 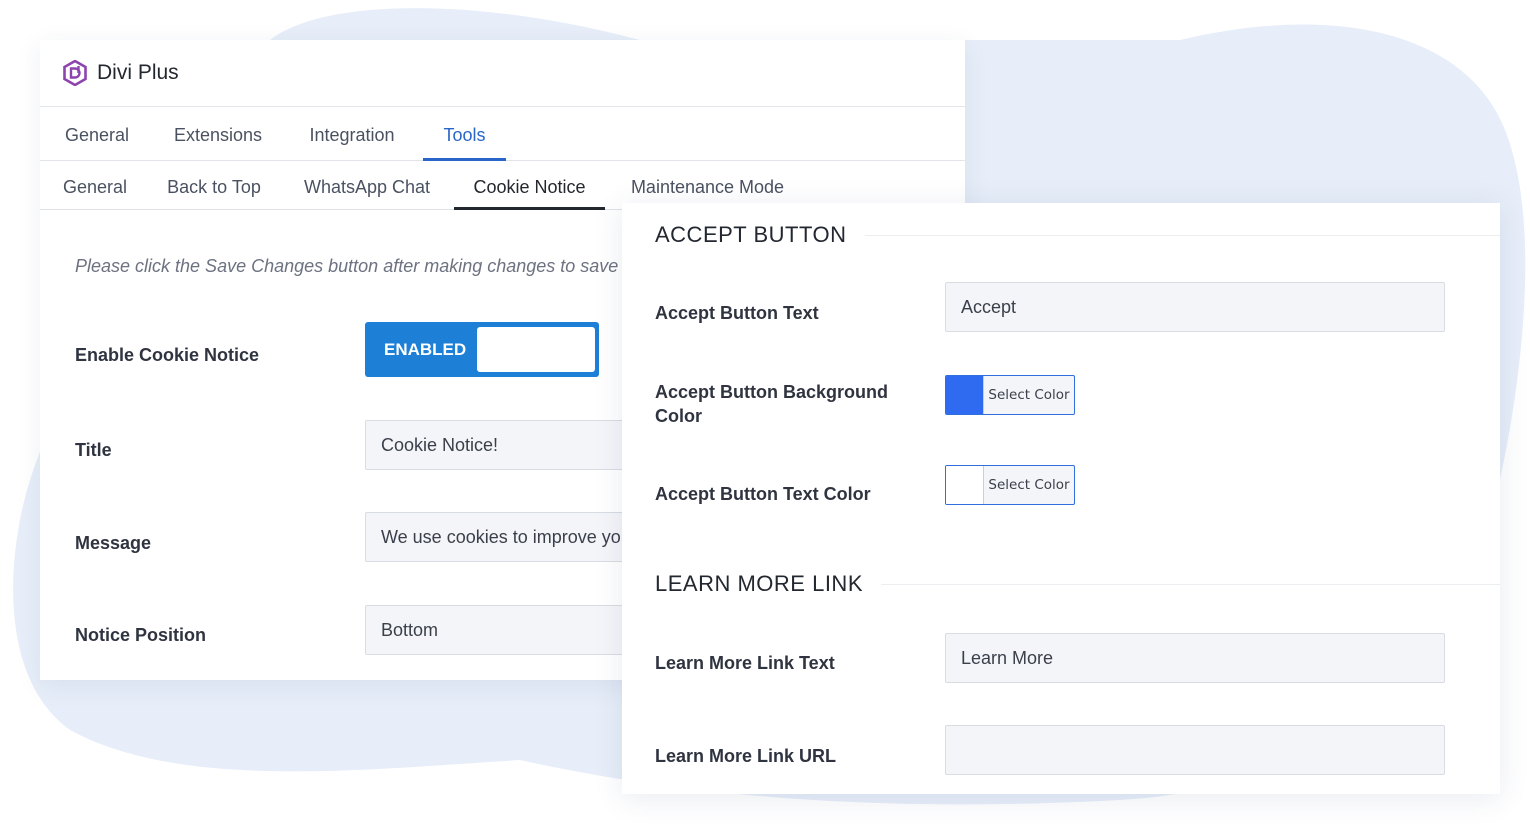 I want to click on accept-button-text-color-label: Accept Button Text Color, so click(x=763, y=494).